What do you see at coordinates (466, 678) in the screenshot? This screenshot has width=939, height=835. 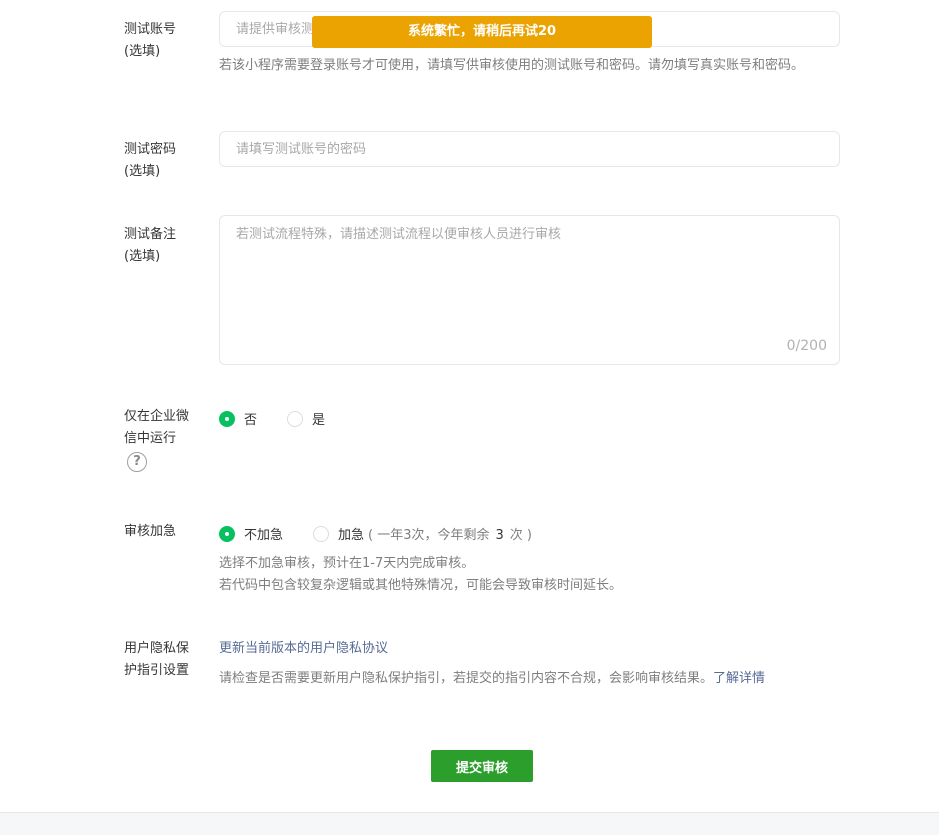 I see `privacy-help-text: 请检查是否需要更新用户隐私保护指引，若提交的指引内容不合规，会影响审核结果。` at bounding box center [466, 678].